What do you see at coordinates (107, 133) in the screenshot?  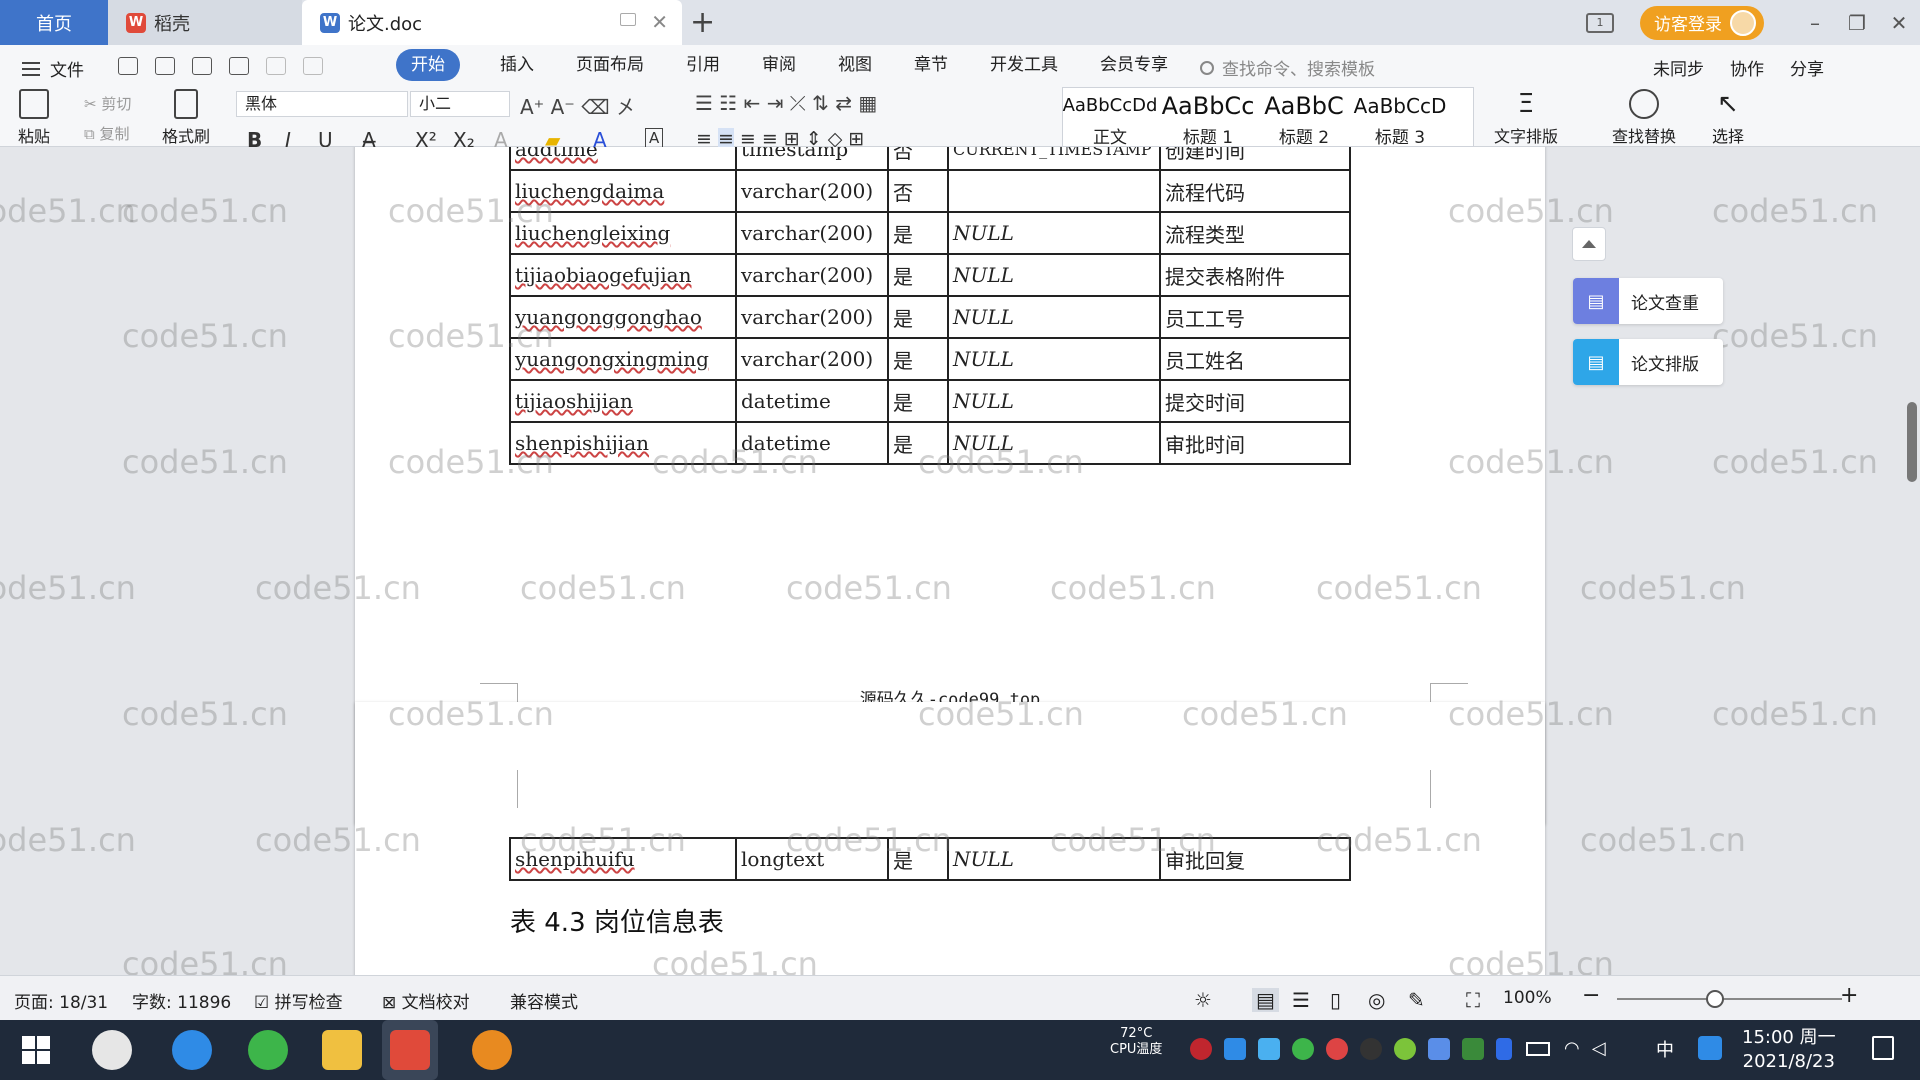 I see `copy-button: ⧉ 复制` at bounding box center [107, 133].